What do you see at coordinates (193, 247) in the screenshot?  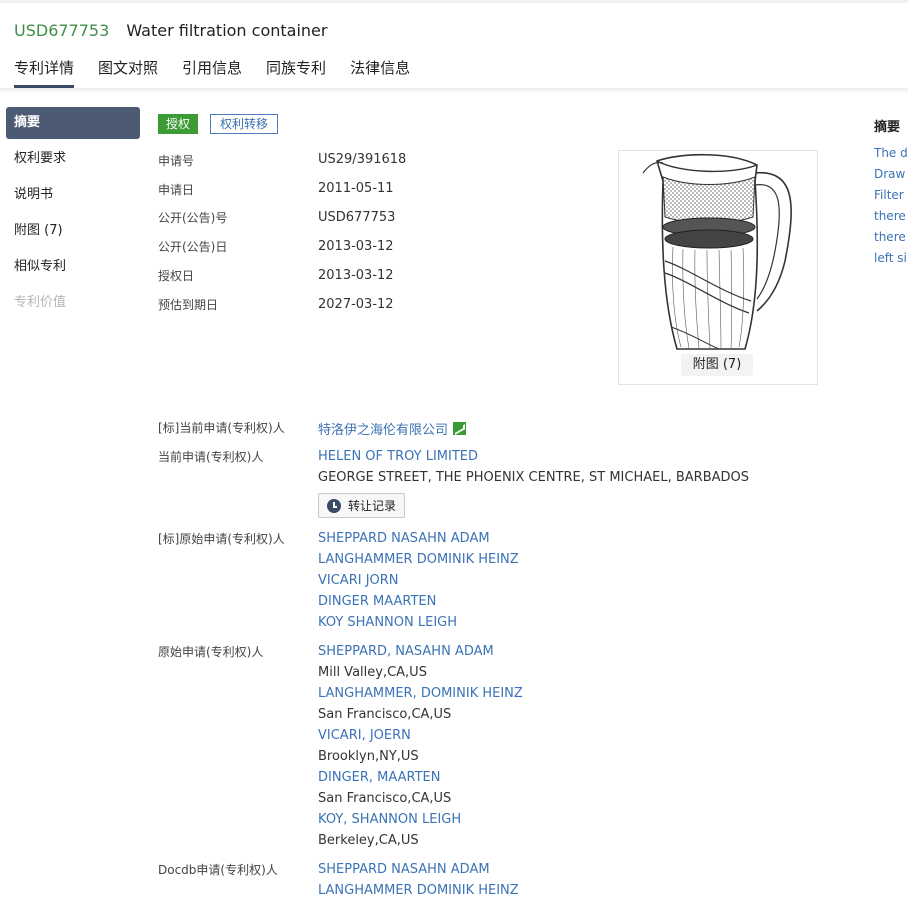 I see `pub-date-label: 公开(公告)日` at bounding box center [193, 247].